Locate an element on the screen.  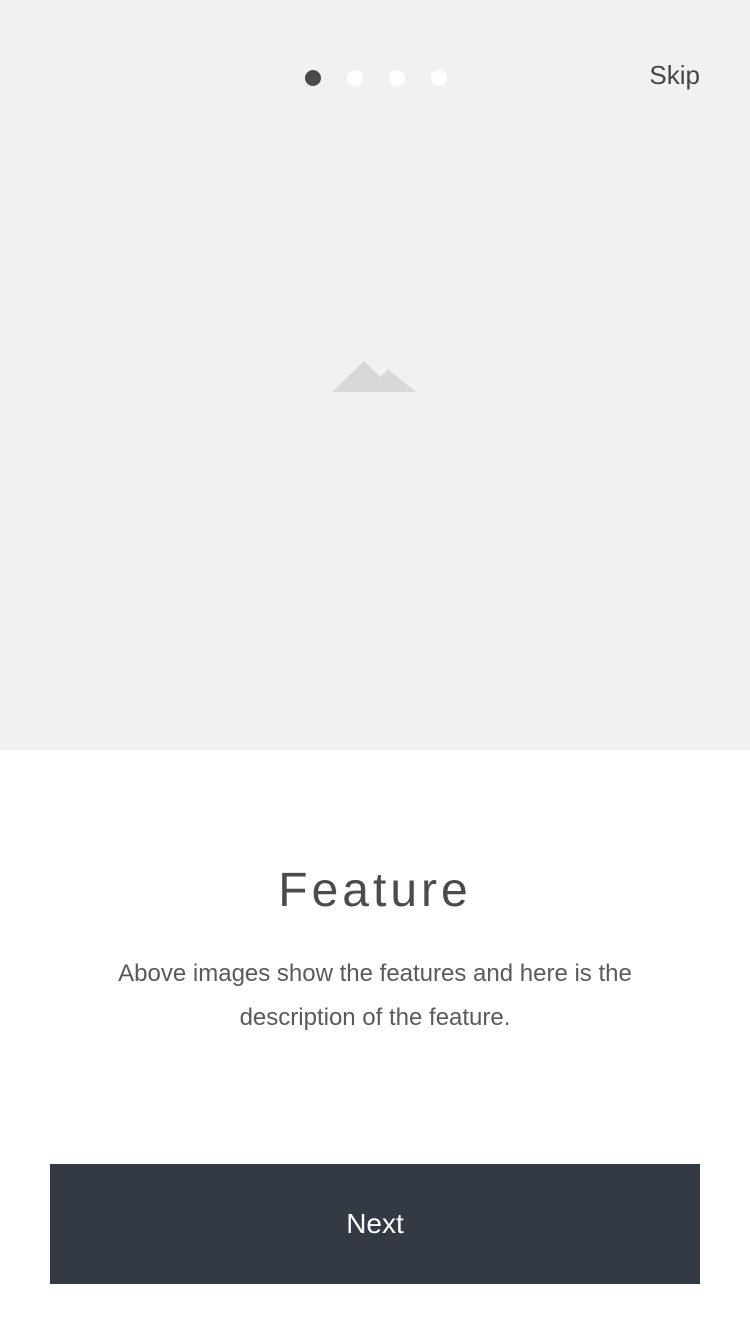
feature-title: Feature is located at coordinates (375, 890).